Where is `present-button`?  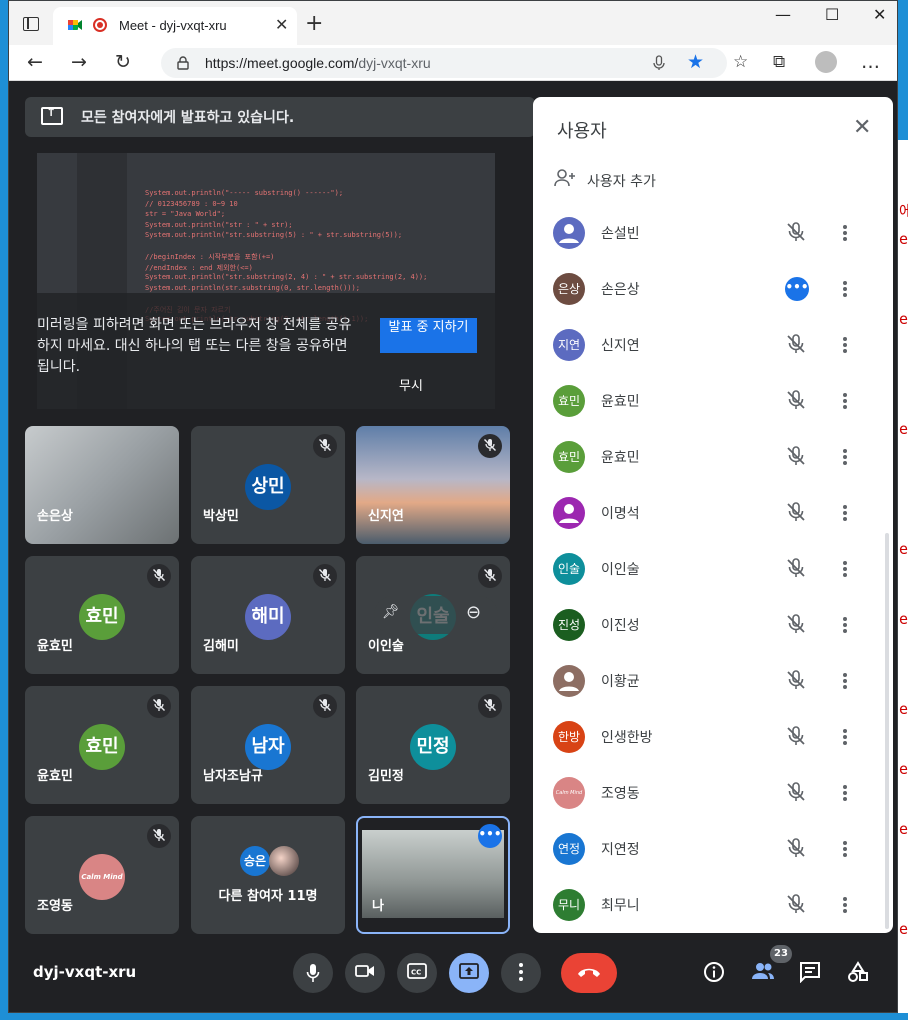 present-button is located at coordinates (469, 973).